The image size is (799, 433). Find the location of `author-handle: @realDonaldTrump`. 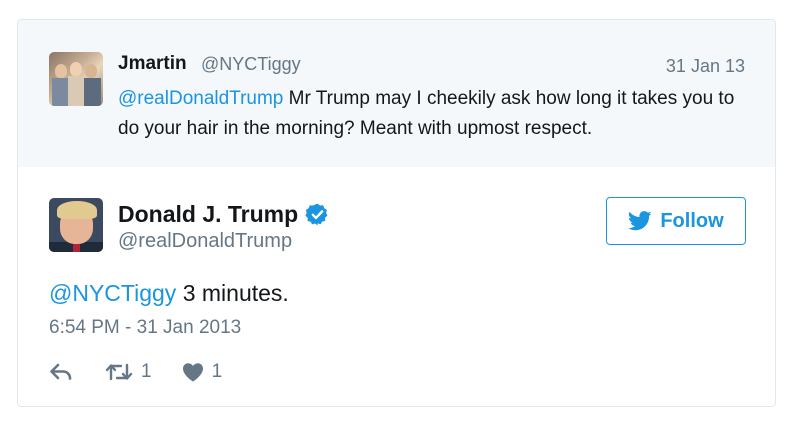

author-handle: @realDonaldTrump is located at coordinates (205, 241).